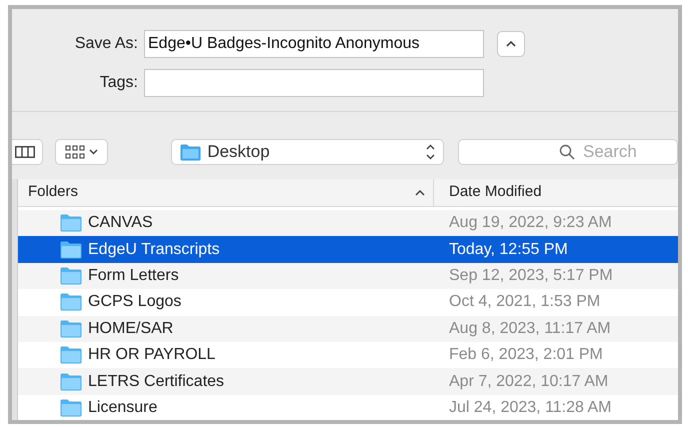 Image resolution: width=688 pixels, height=427 pixels. I want to click on date-modified: Aug 19, 2022, 9:23 AM, so click(530, 223).